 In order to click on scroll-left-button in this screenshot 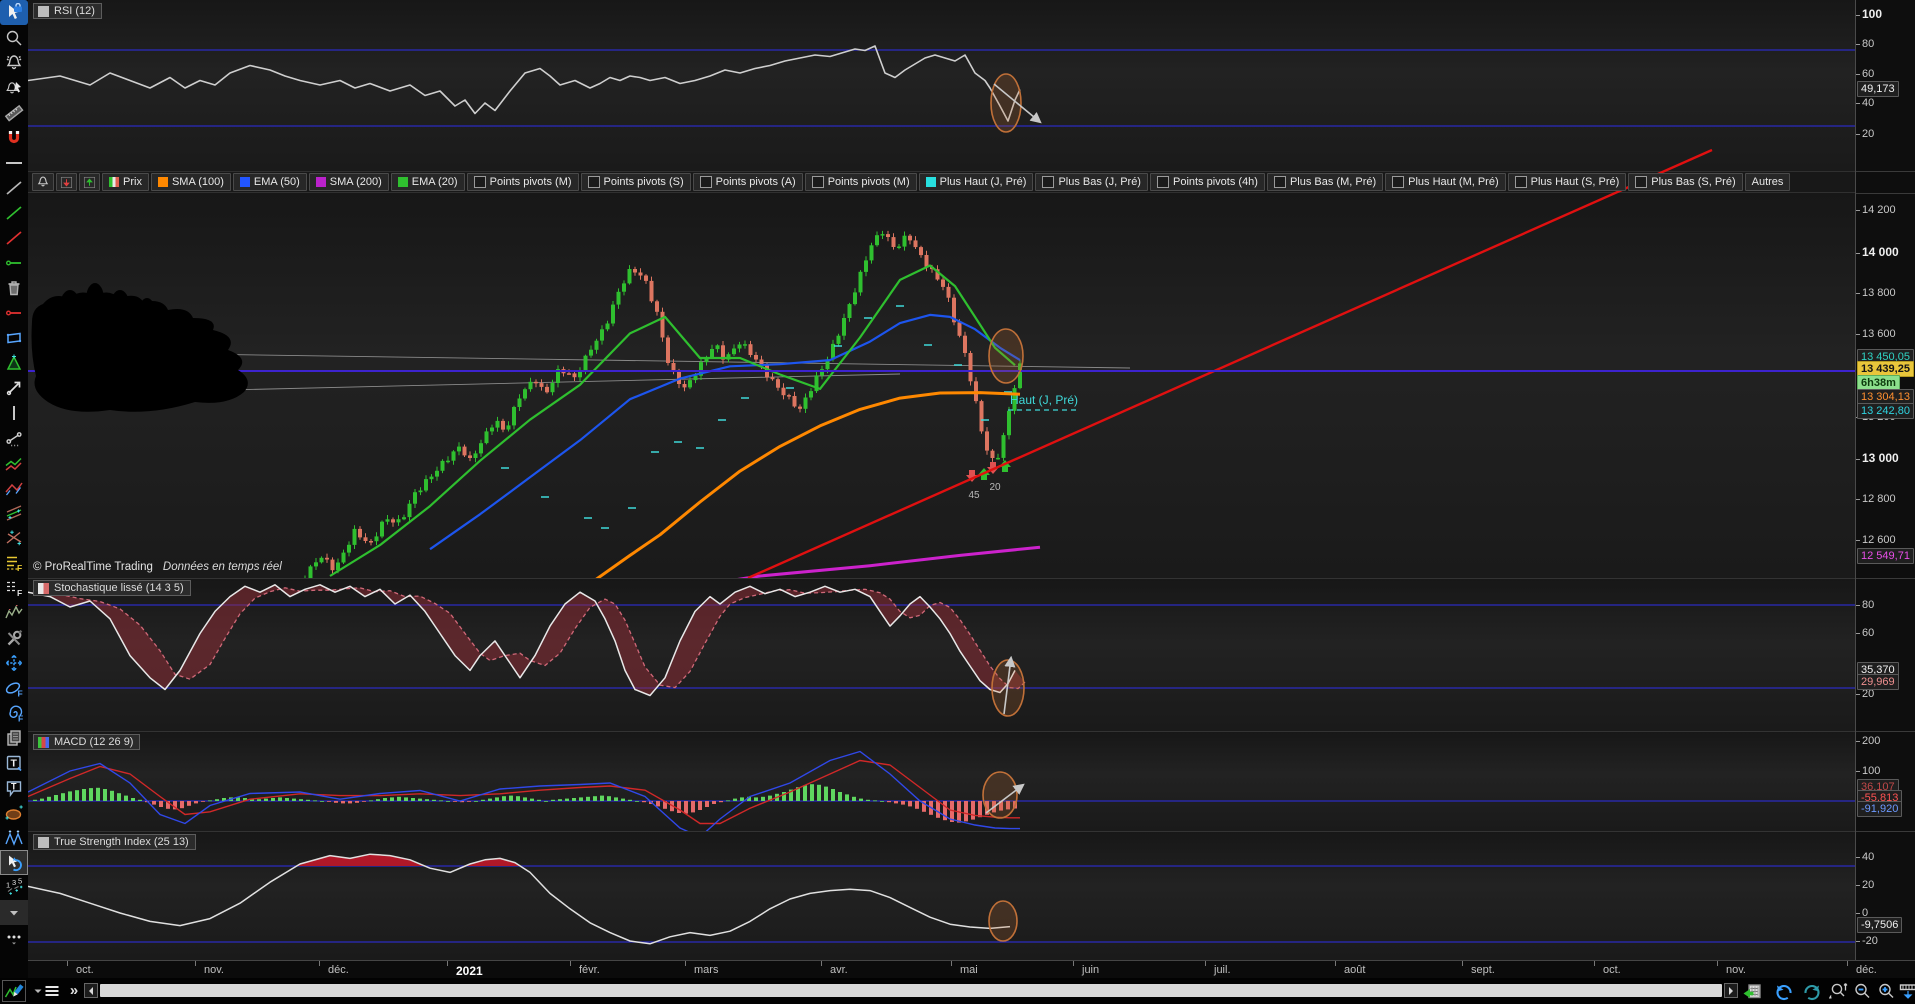, I will do `click(91, 990)`.